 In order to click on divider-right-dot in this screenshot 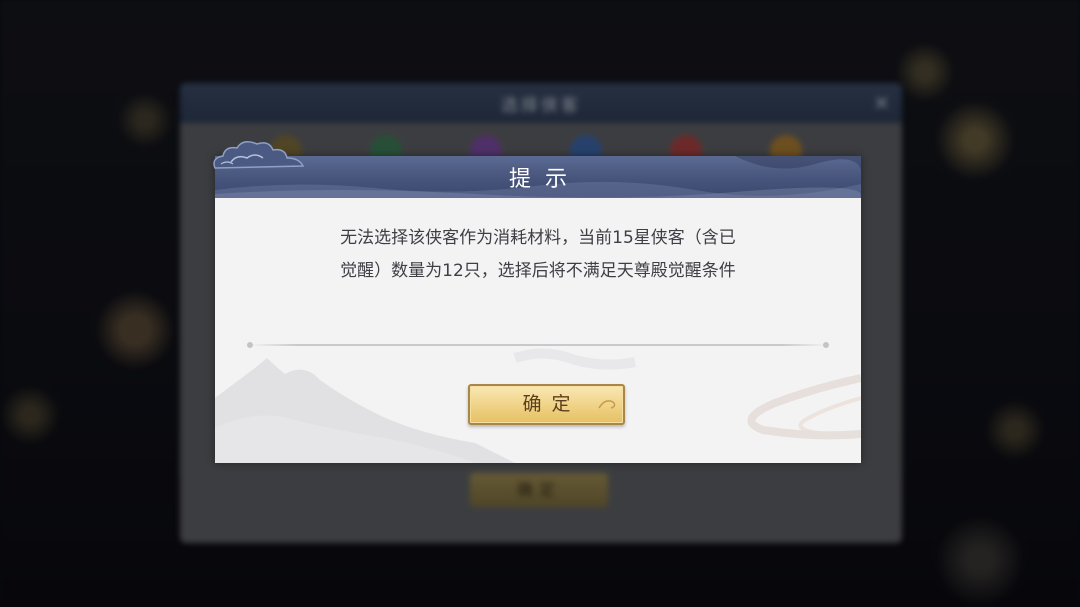, I will do `click(826, 345)`.